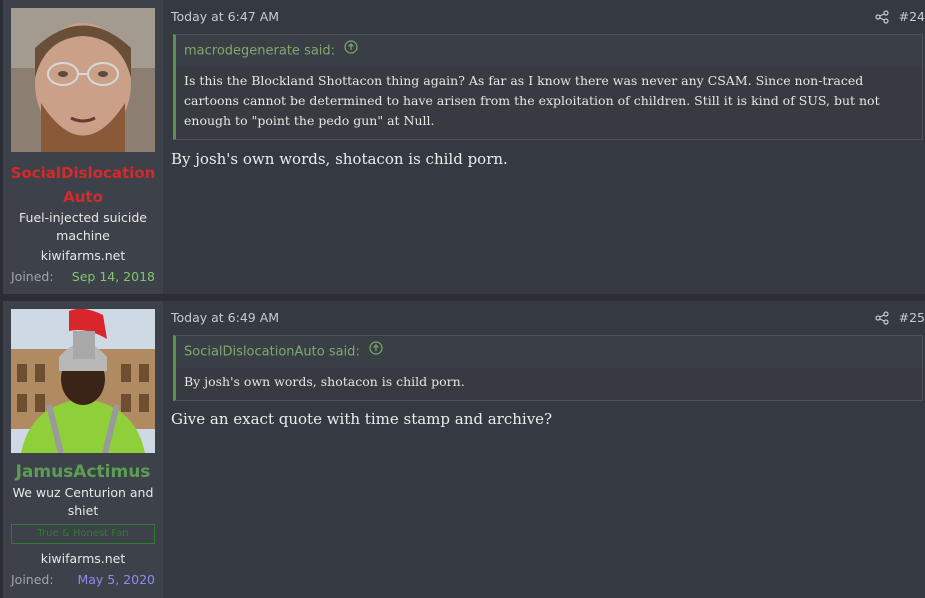 The image size is (925, 598). I want to click on username: JamusActimus, so click(83, 472).